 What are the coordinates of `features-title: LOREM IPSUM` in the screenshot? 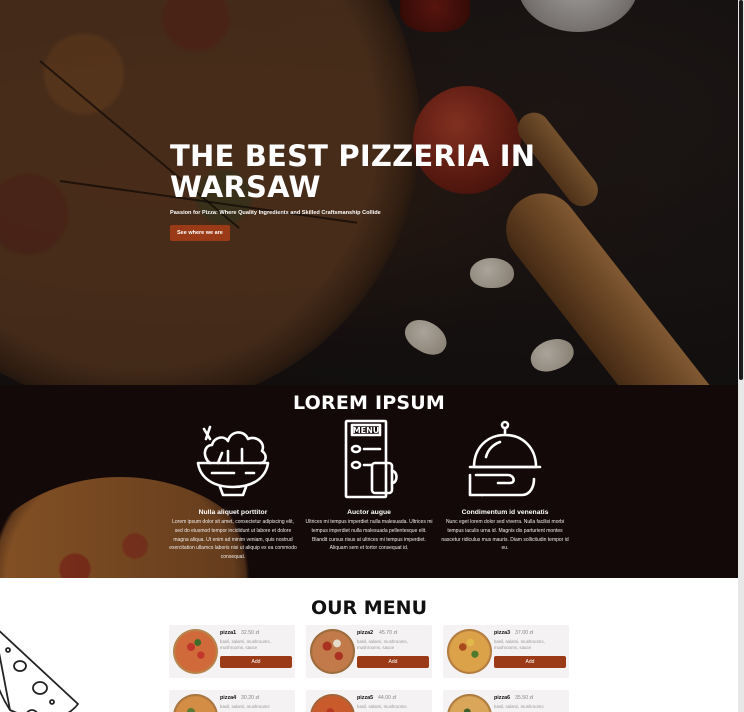 It's located at (369, 403).